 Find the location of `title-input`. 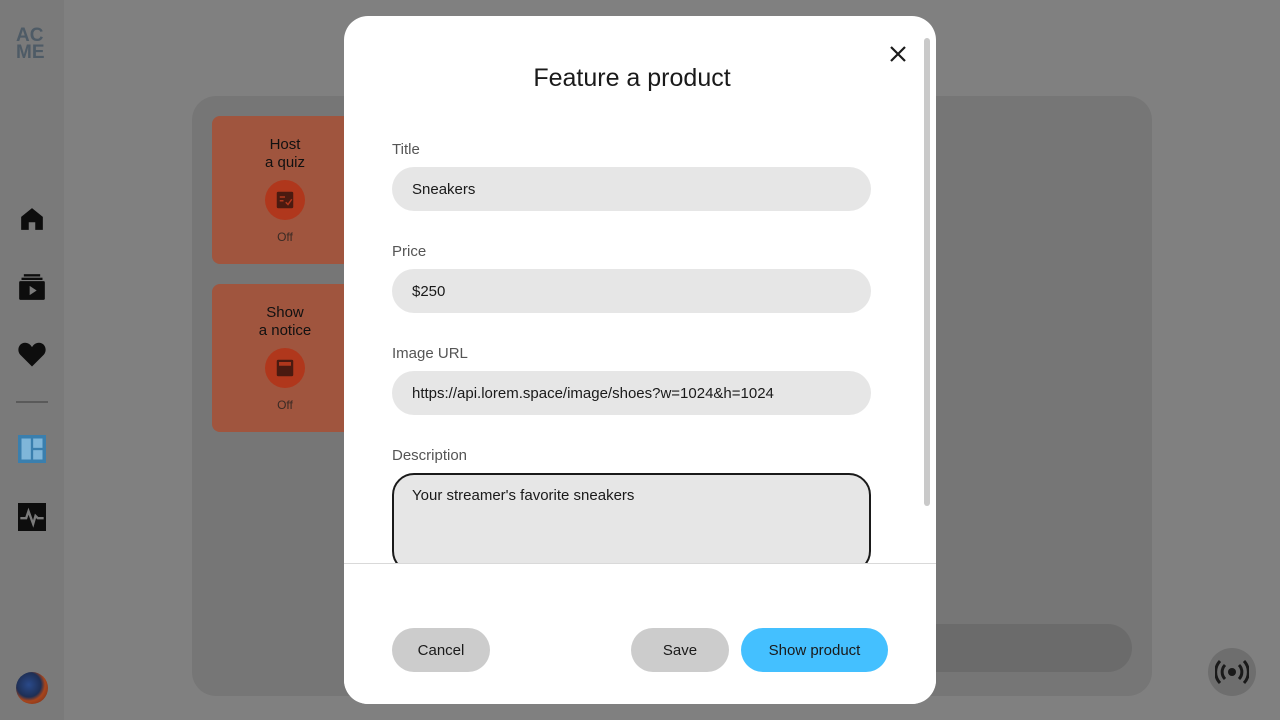

title-input is located at coordinates (631, 189).